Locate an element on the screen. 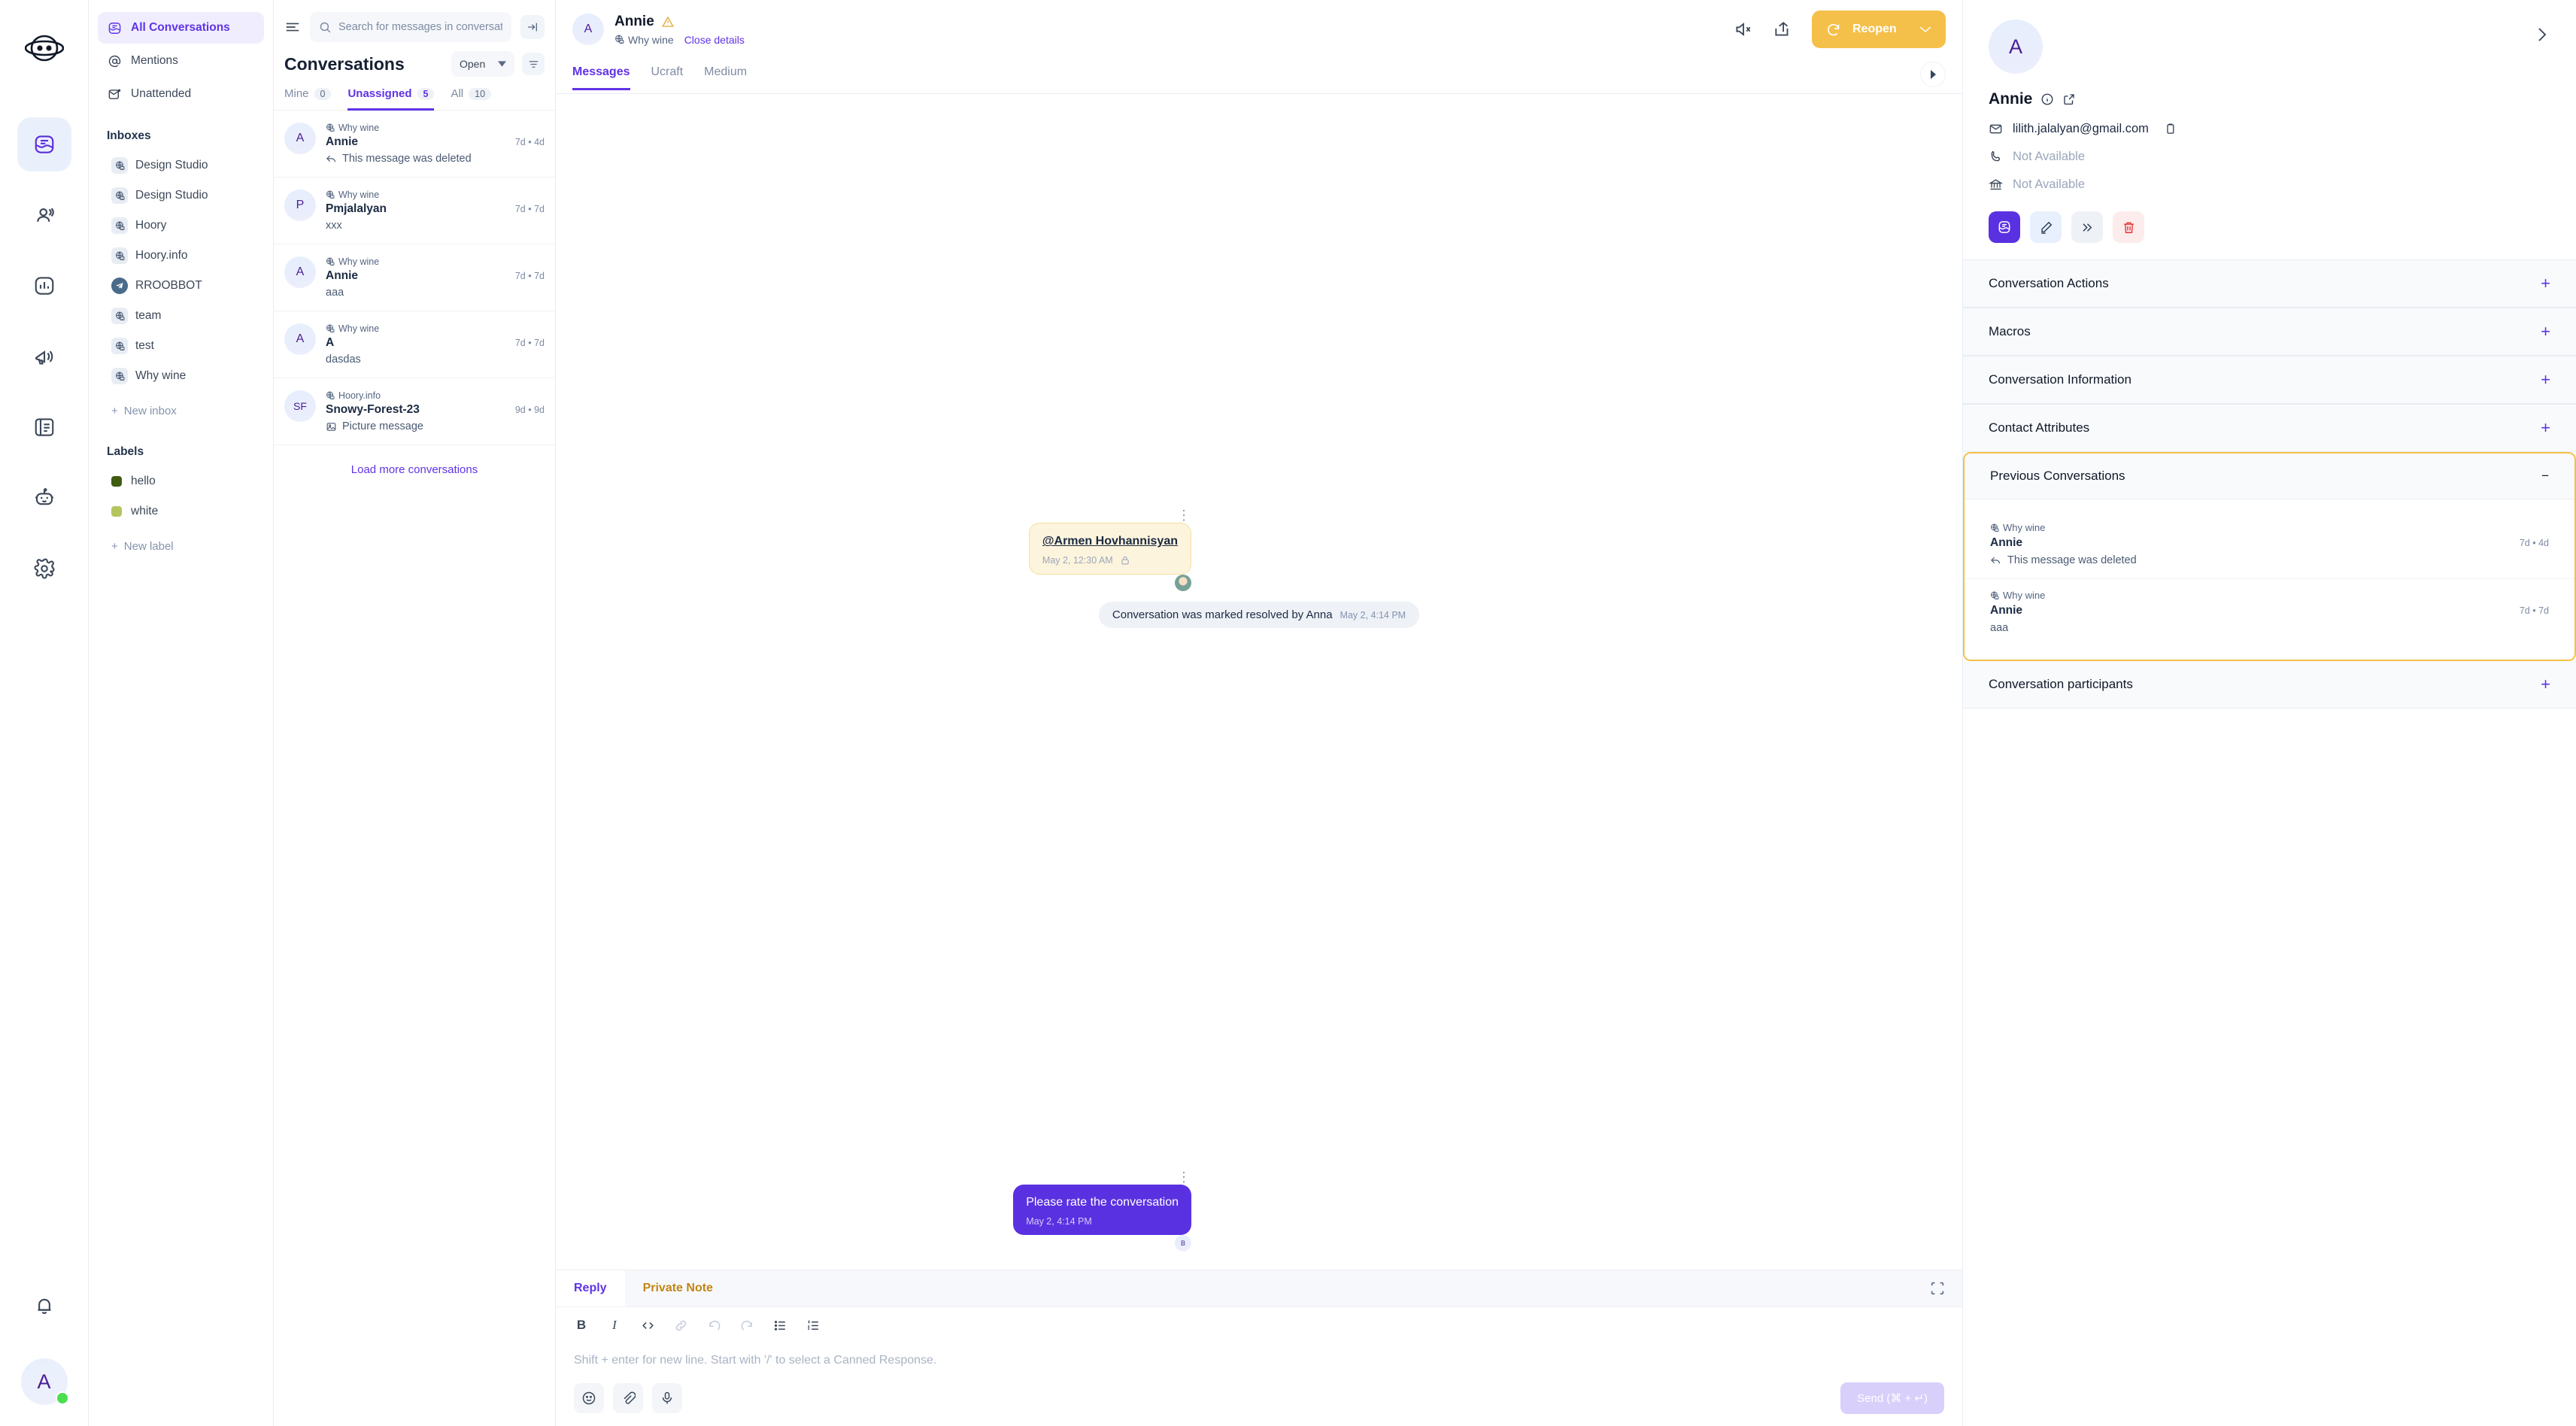 Image resolution: width=2576 pixels, height=1426 pixels. previous-conversation-item: Why wine Annie 7d • 7d aaa is located at coordinates (2269, 612).